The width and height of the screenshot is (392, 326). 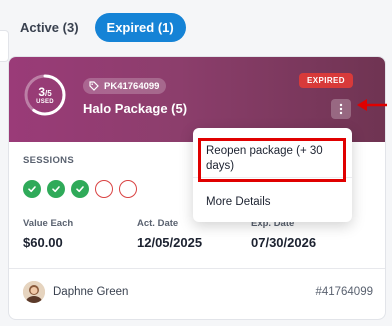 What do you see at coordinates (238, 202) in the screenshot?
I see `more-details-item: More Details` at bounding box center [238, 202].